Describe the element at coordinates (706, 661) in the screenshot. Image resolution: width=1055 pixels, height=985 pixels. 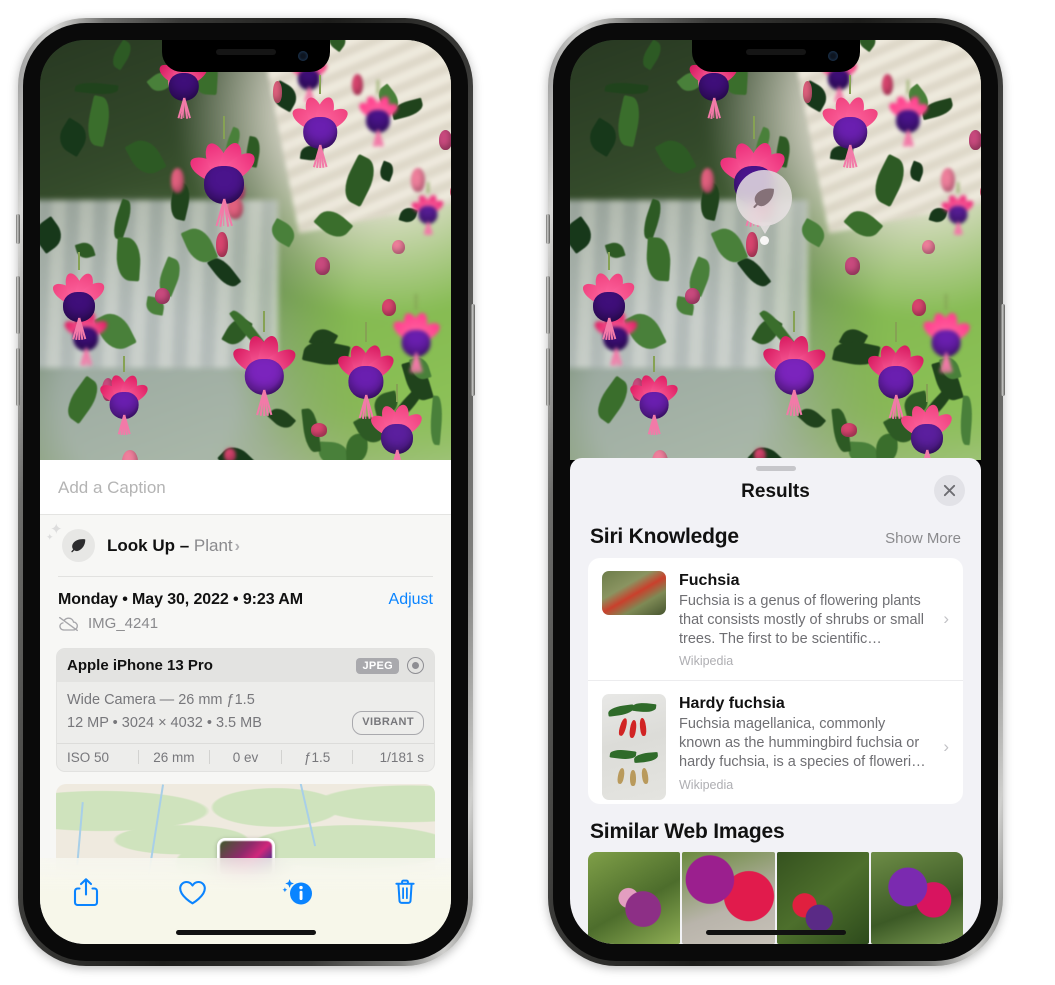
I see `knowledge-source: Wikipedia` at that location.